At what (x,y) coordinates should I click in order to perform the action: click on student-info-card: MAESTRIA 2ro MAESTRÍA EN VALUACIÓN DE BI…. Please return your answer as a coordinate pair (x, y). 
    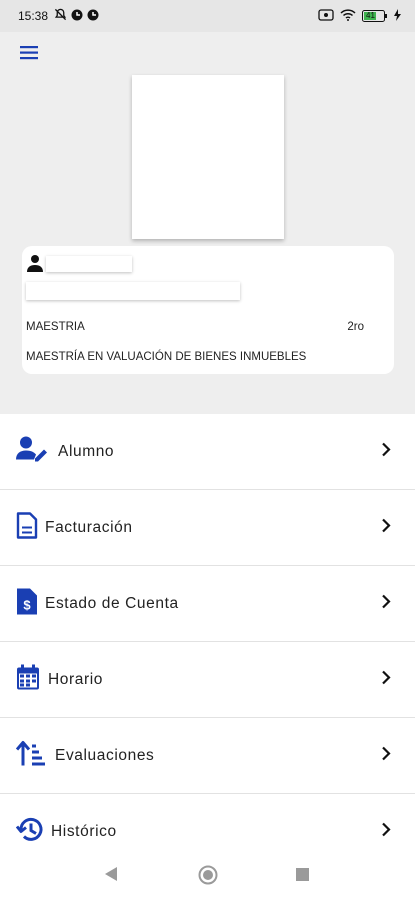
    Looking at the image, I should click on (208, 310).